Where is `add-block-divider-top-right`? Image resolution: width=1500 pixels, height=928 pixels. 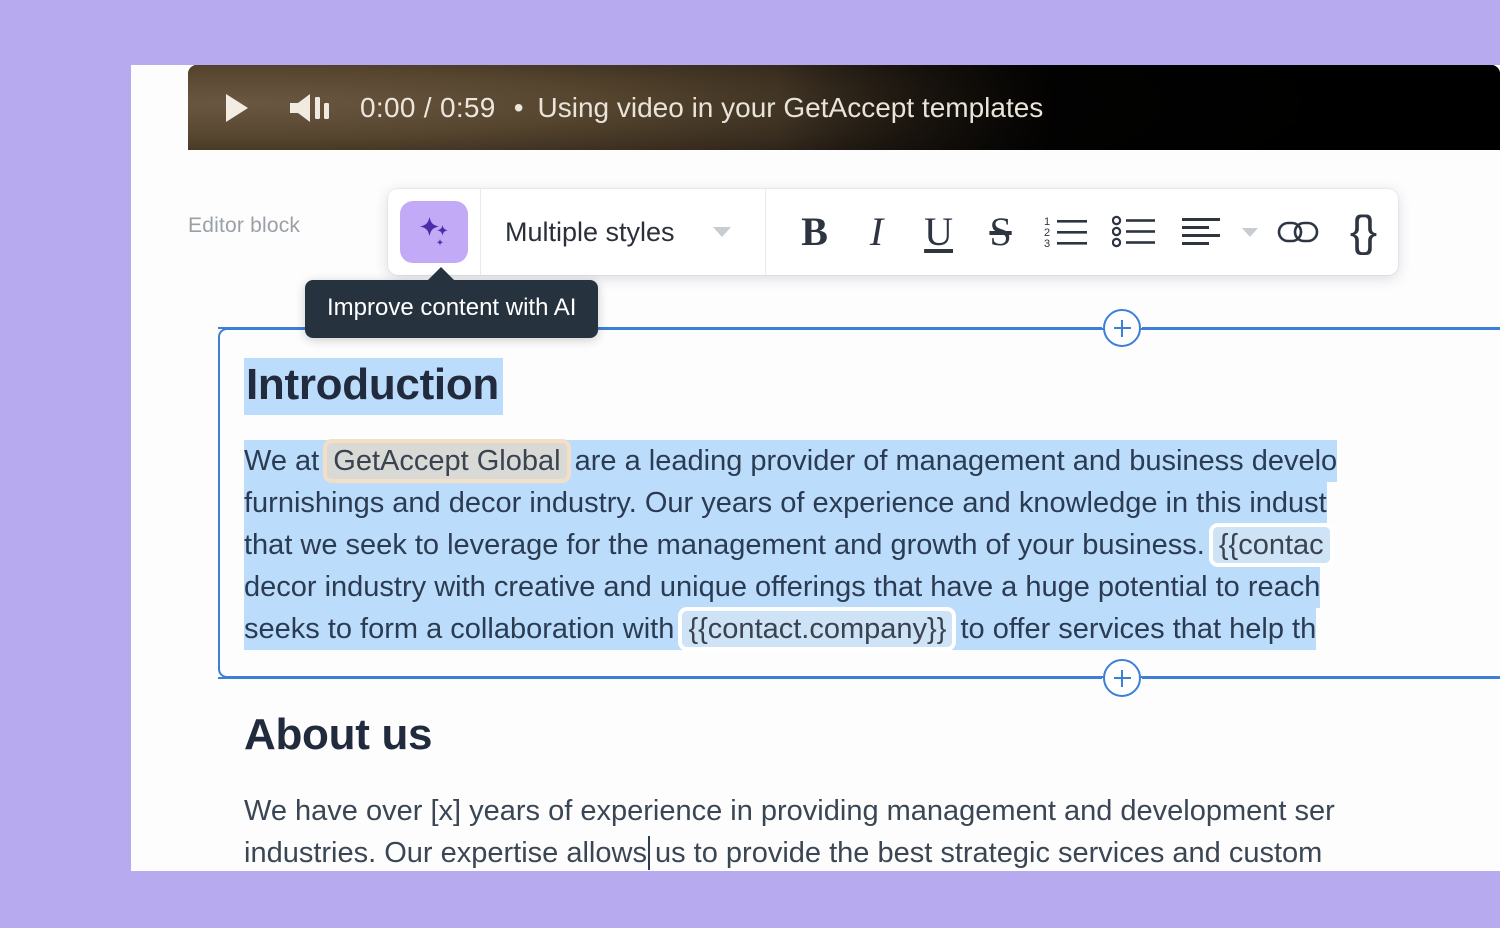 add-block-divider-top-right is located at coordinates (1321, 328).